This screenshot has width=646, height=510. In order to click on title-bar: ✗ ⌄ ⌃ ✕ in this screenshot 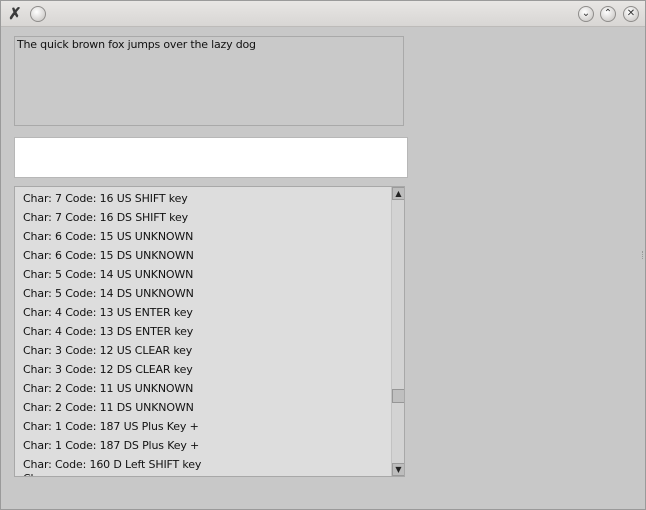, I will do `click(323, 14)`.